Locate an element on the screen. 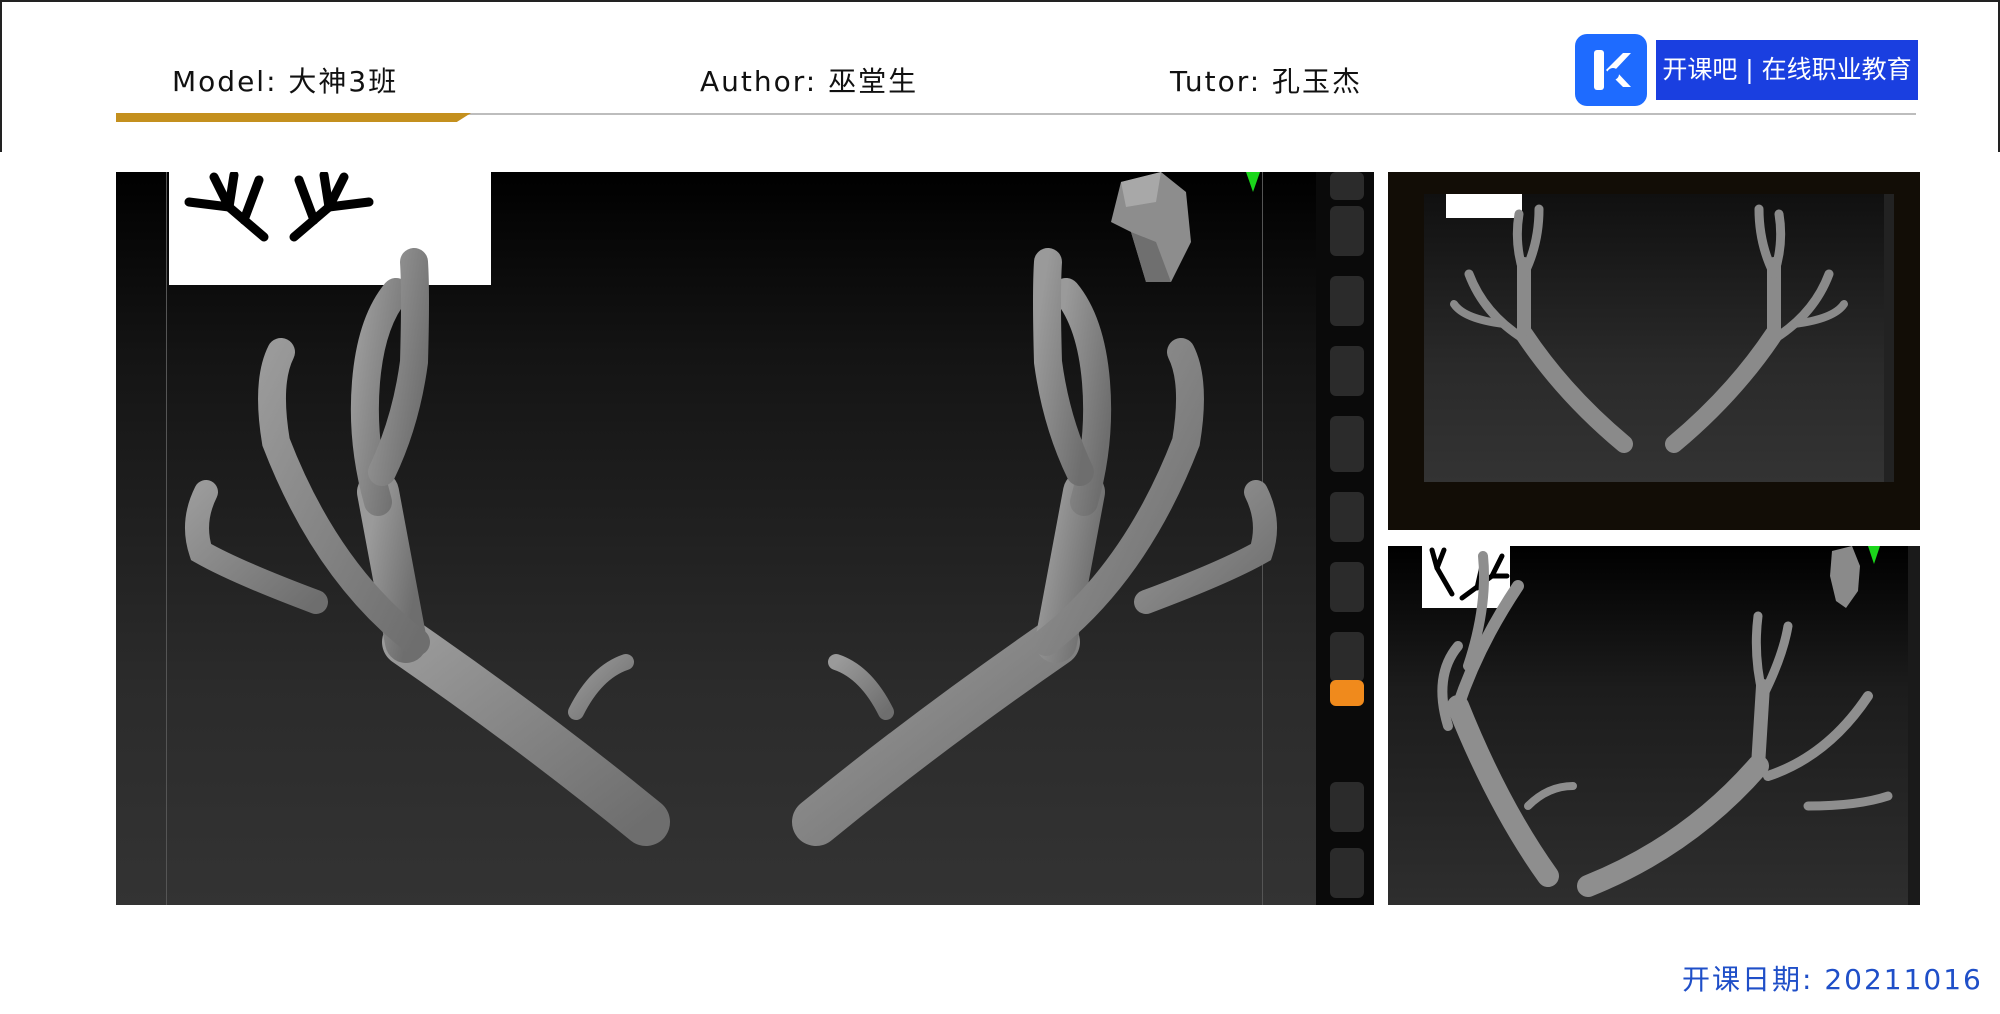 The height and width of the screenshot is (1014, 2000). tool-button-scroll is located at coordinates (1347, 186).